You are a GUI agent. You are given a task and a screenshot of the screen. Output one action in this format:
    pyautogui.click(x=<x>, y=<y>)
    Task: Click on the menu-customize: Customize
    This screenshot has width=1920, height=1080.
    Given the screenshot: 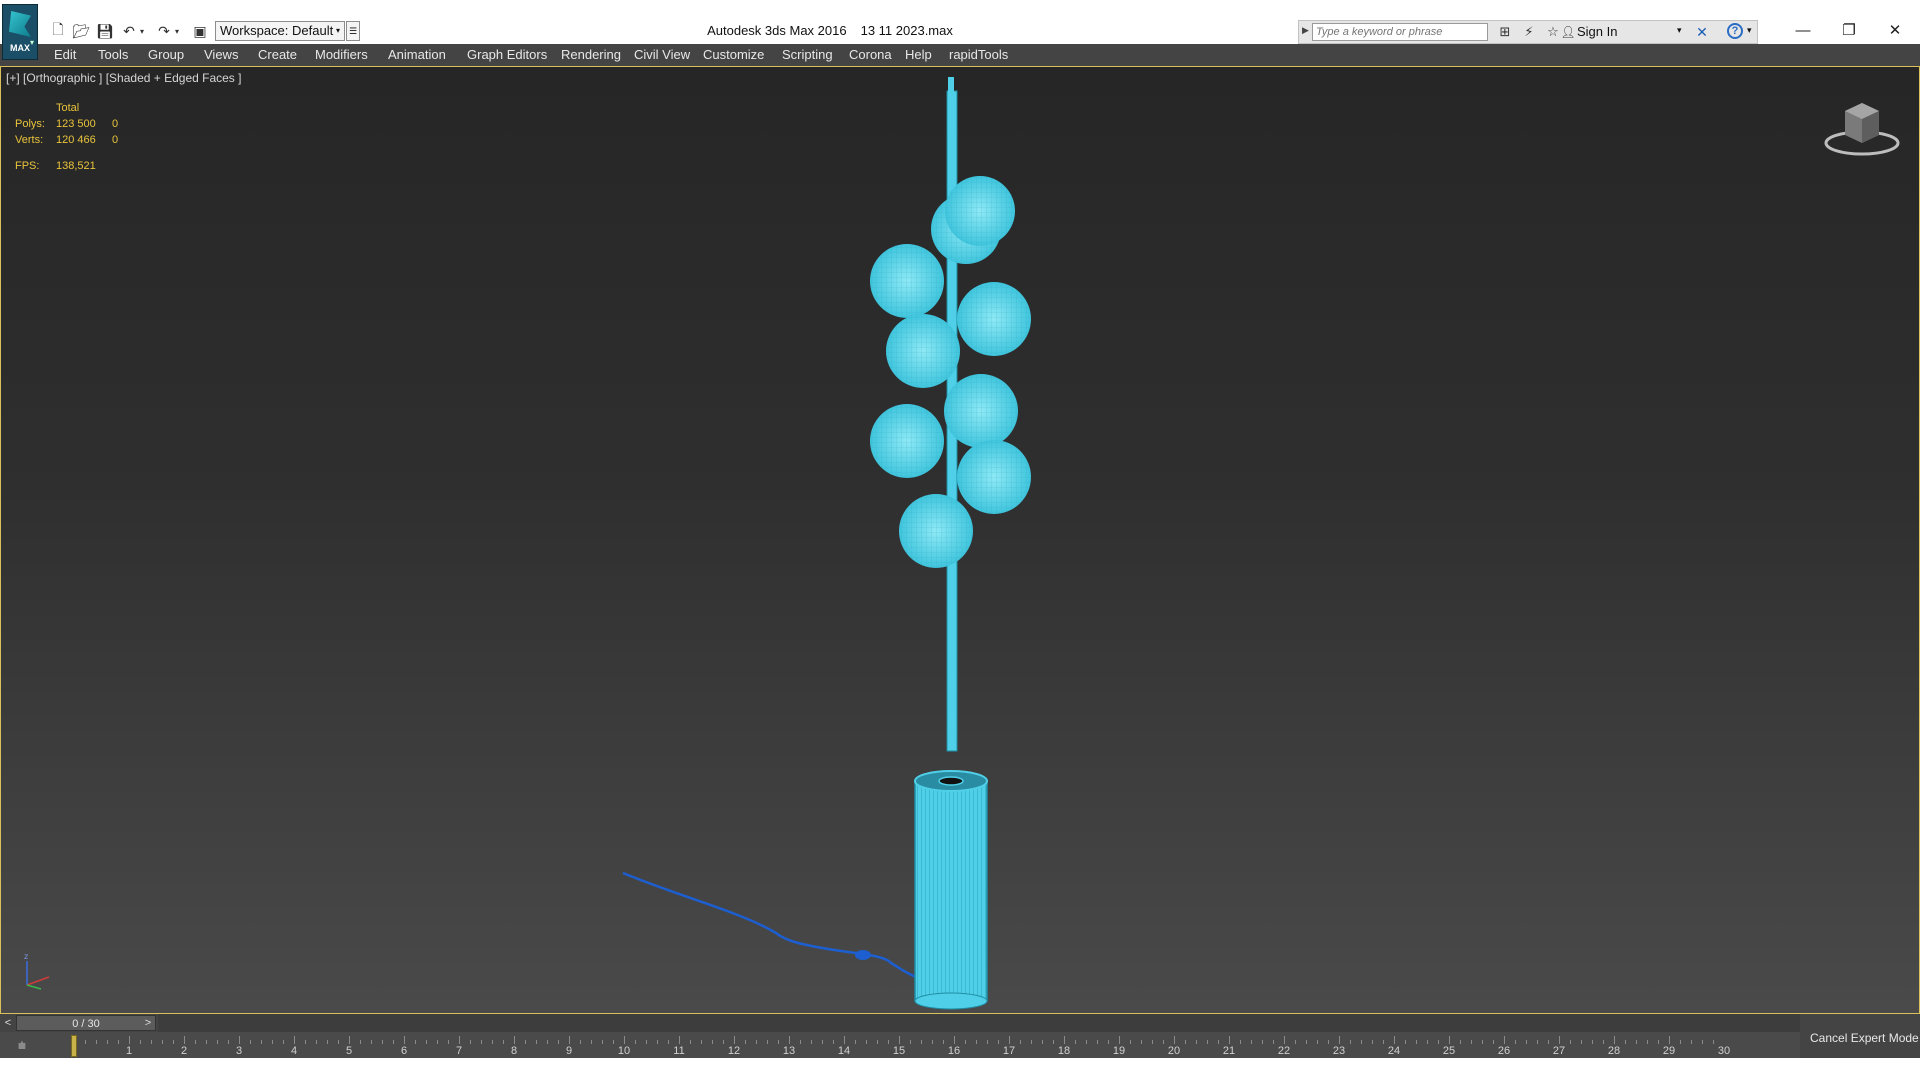 What is the action you would take?
    pyautogui.click(x=733, y=54)
    